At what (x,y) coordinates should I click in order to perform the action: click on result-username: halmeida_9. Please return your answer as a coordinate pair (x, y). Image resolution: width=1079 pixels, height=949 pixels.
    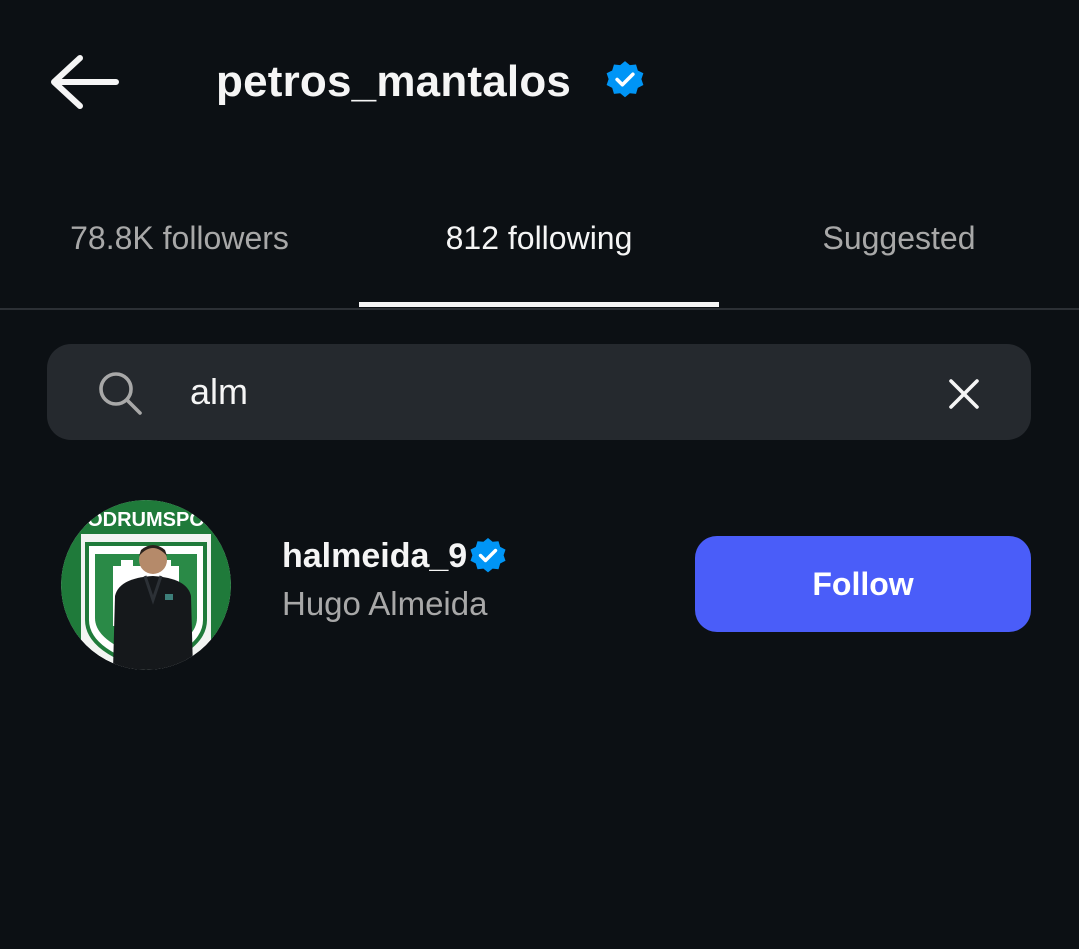
    Looking at the image, I should click on (374, 556).